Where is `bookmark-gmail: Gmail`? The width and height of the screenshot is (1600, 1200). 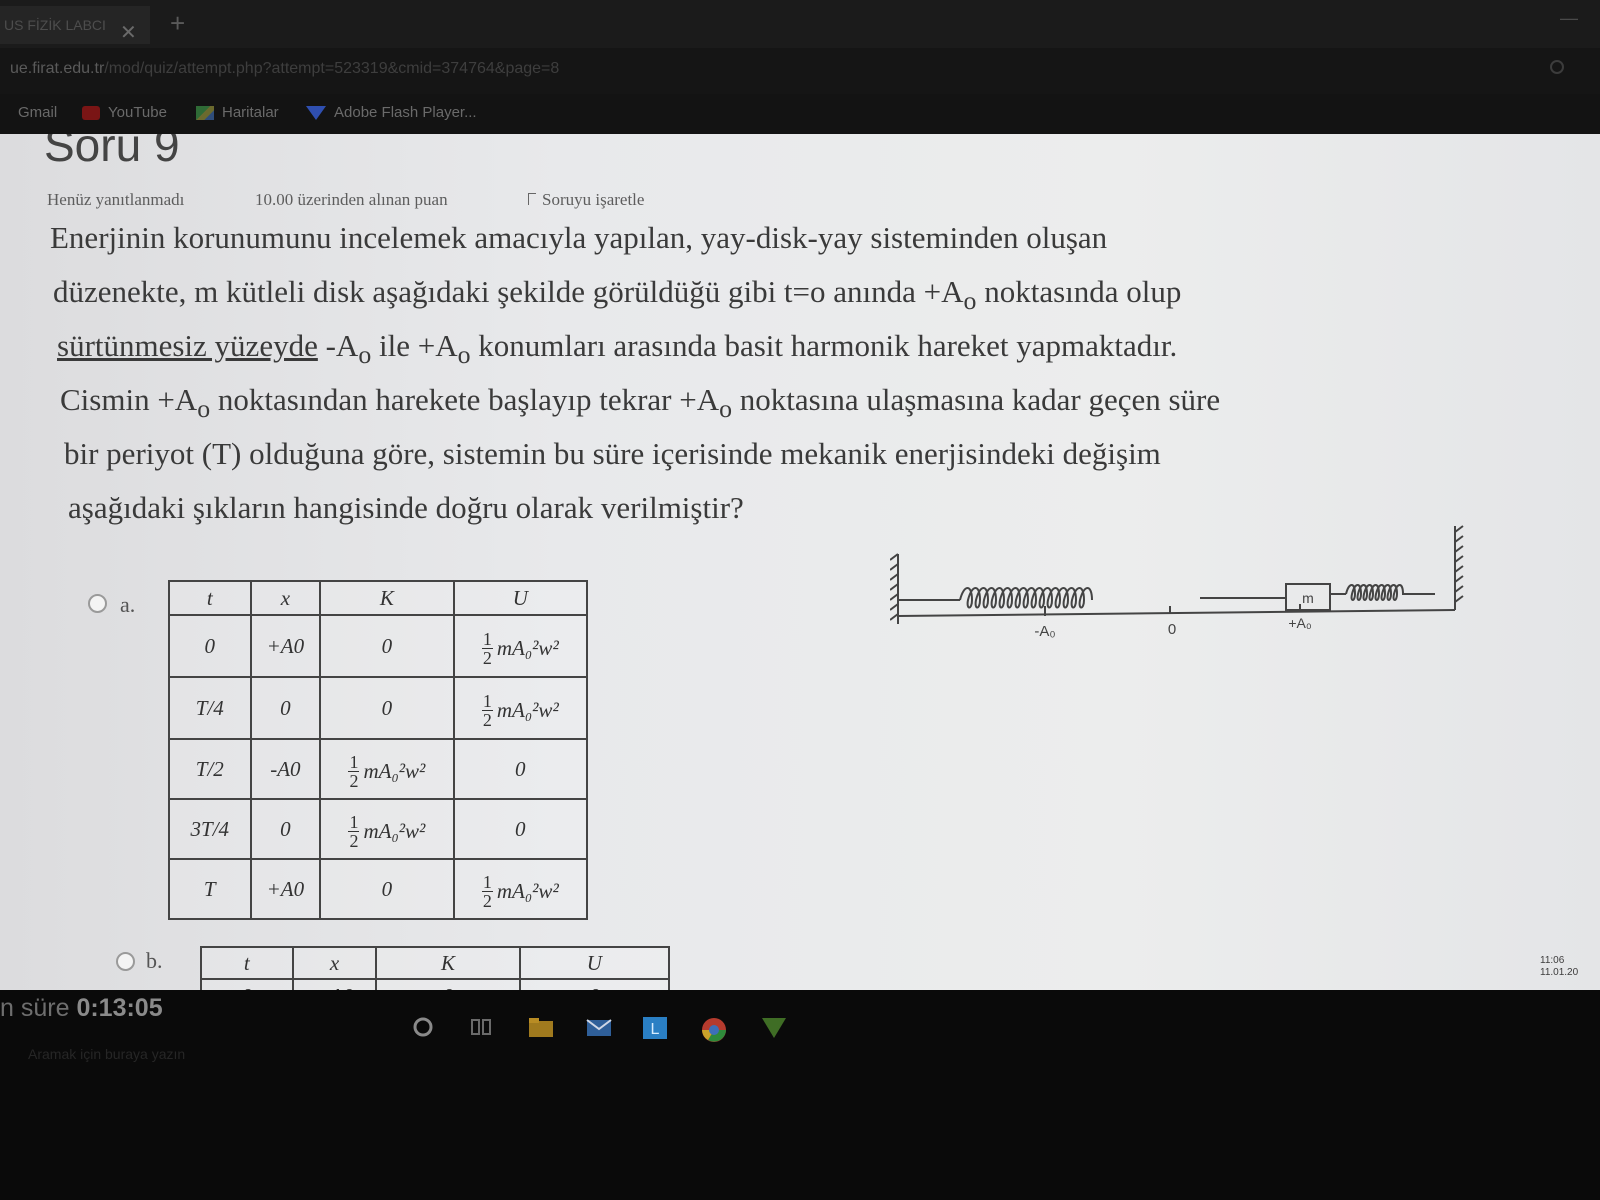 bookmark-gmail: Gmail is located at coordinates (37, 112).